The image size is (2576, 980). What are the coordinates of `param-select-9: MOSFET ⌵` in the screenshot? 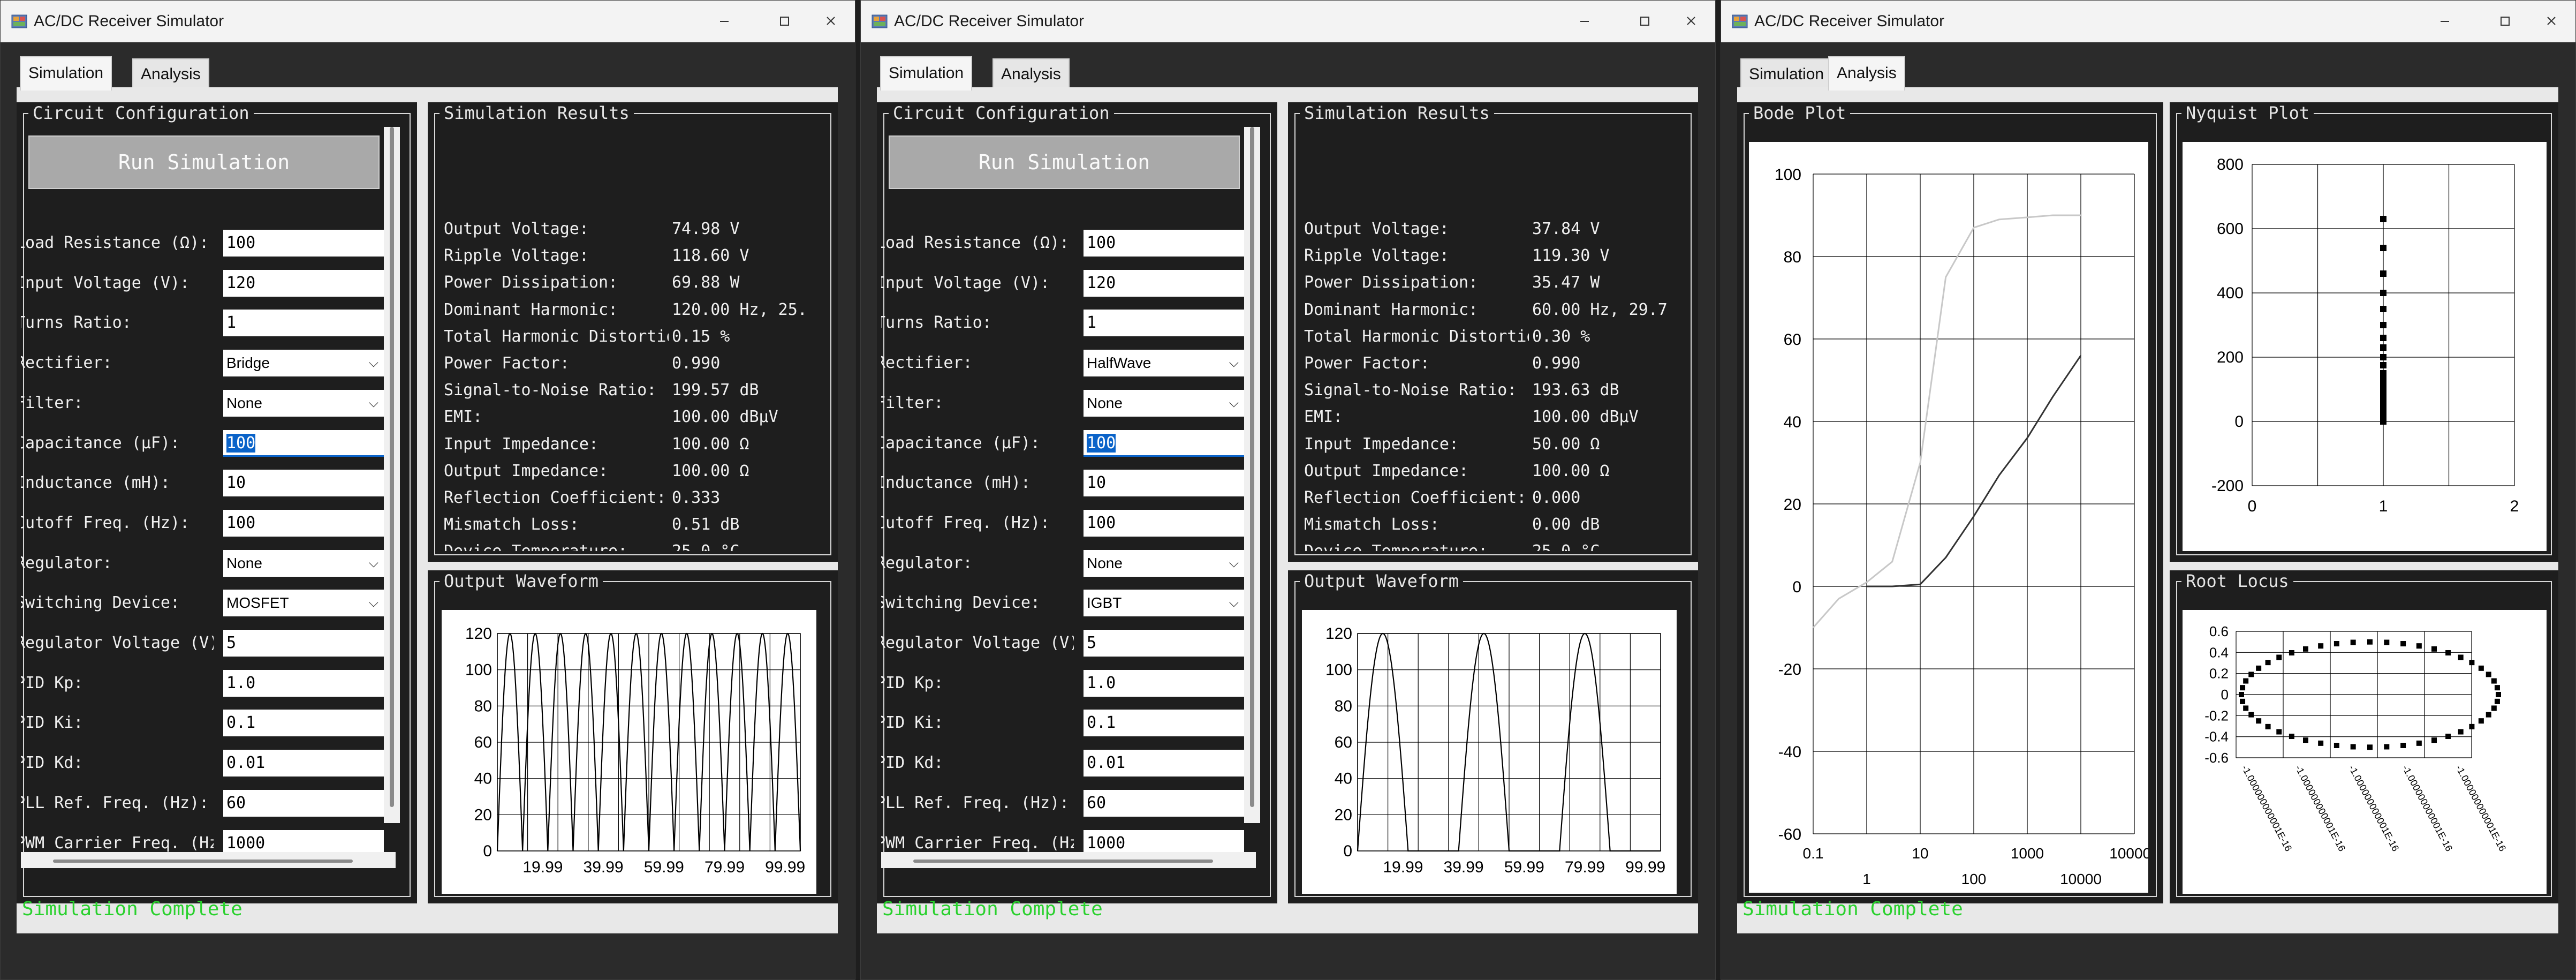 It's located at (303, 604).